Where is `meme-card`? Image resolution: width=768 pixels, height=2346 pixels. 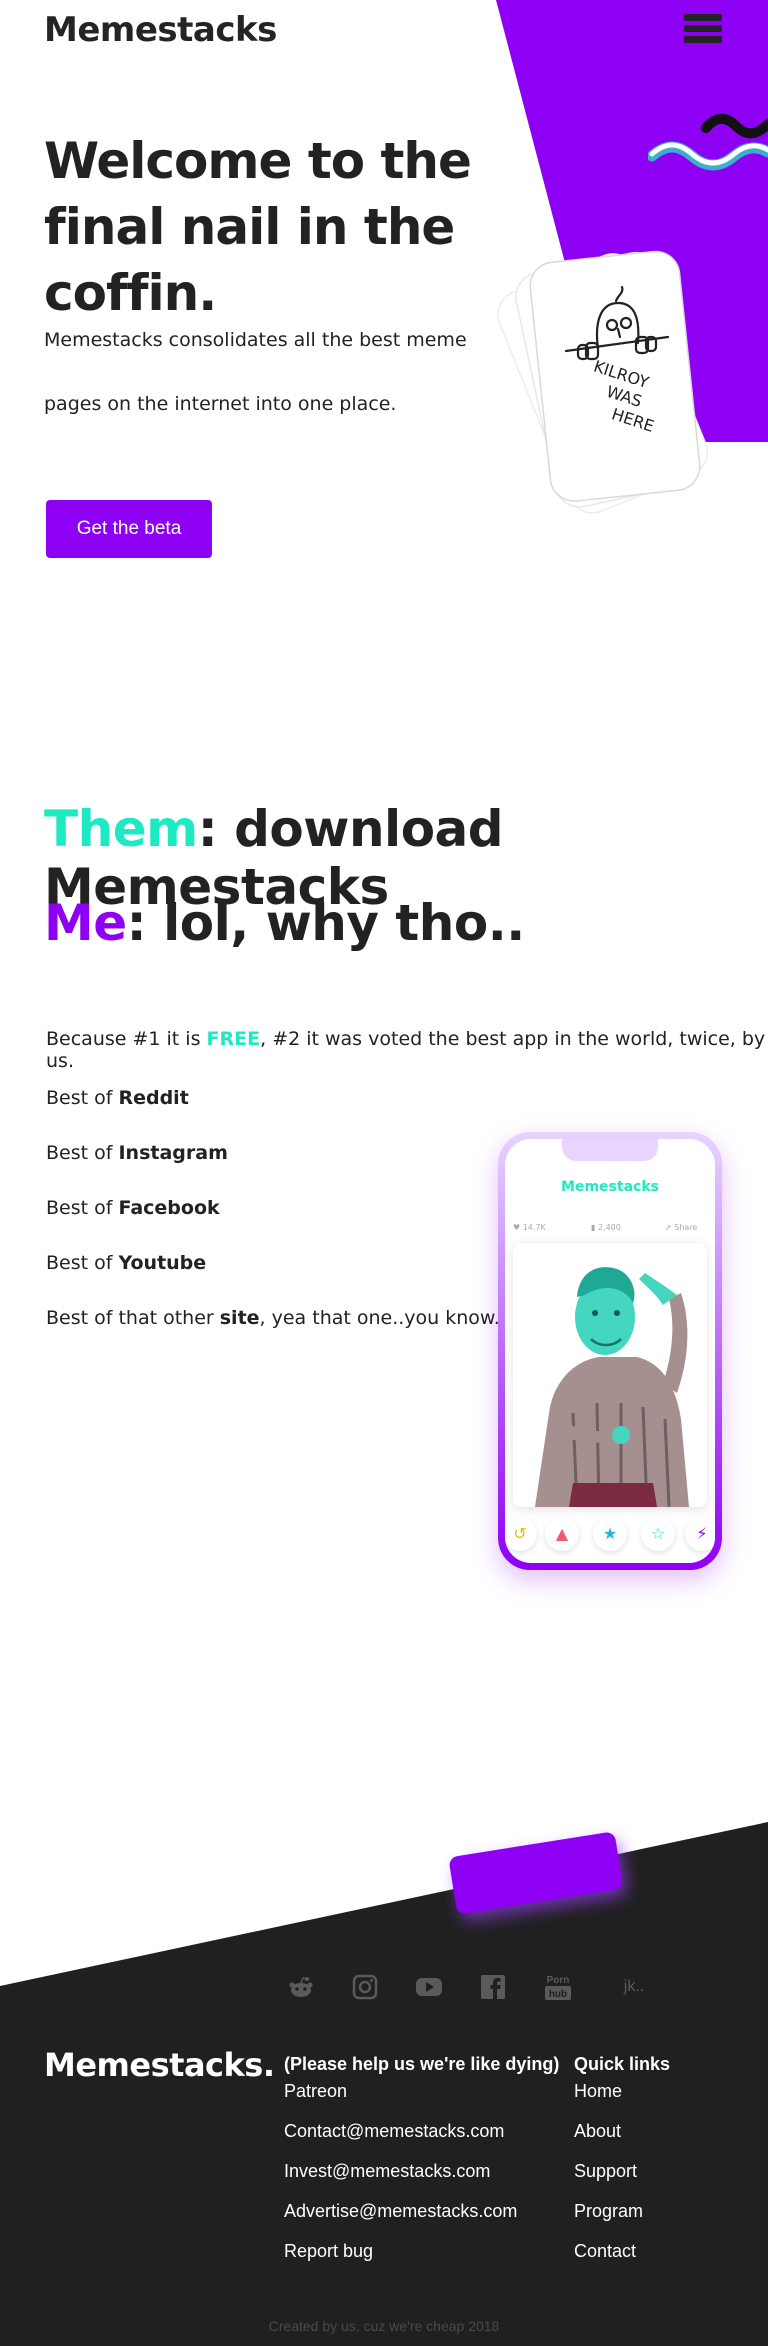
meme-card is located at coordinates (610, 1375).